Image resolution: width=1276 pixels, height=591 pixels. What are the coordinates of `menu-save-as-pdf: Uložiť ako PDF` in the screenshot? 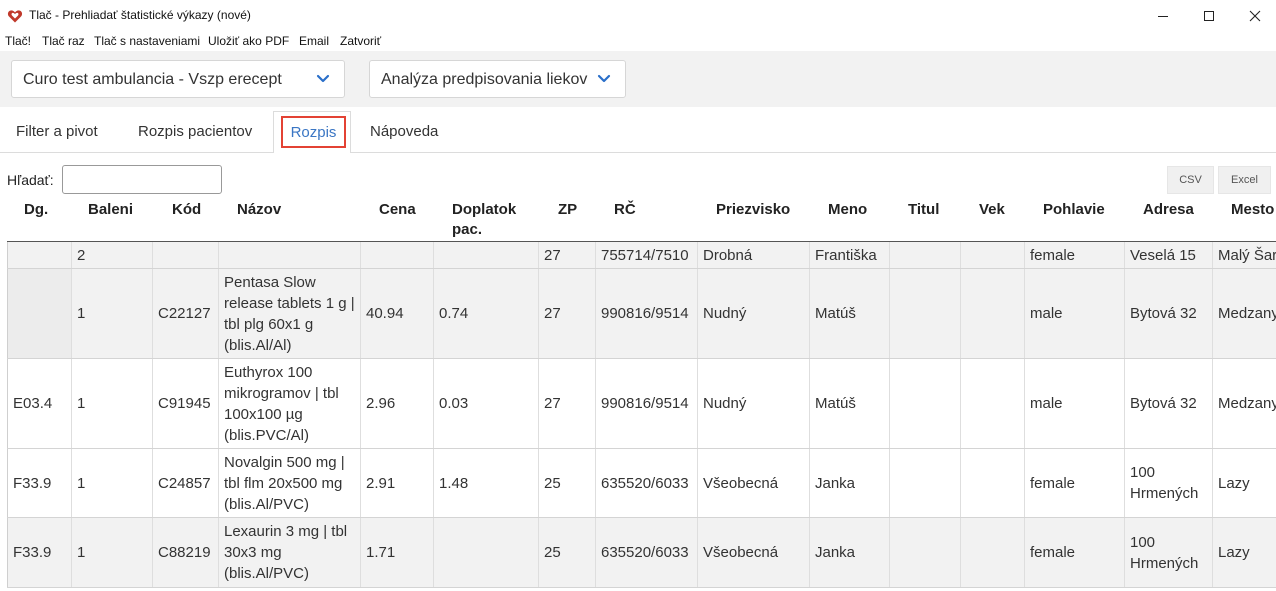 It's located at (248, 41).